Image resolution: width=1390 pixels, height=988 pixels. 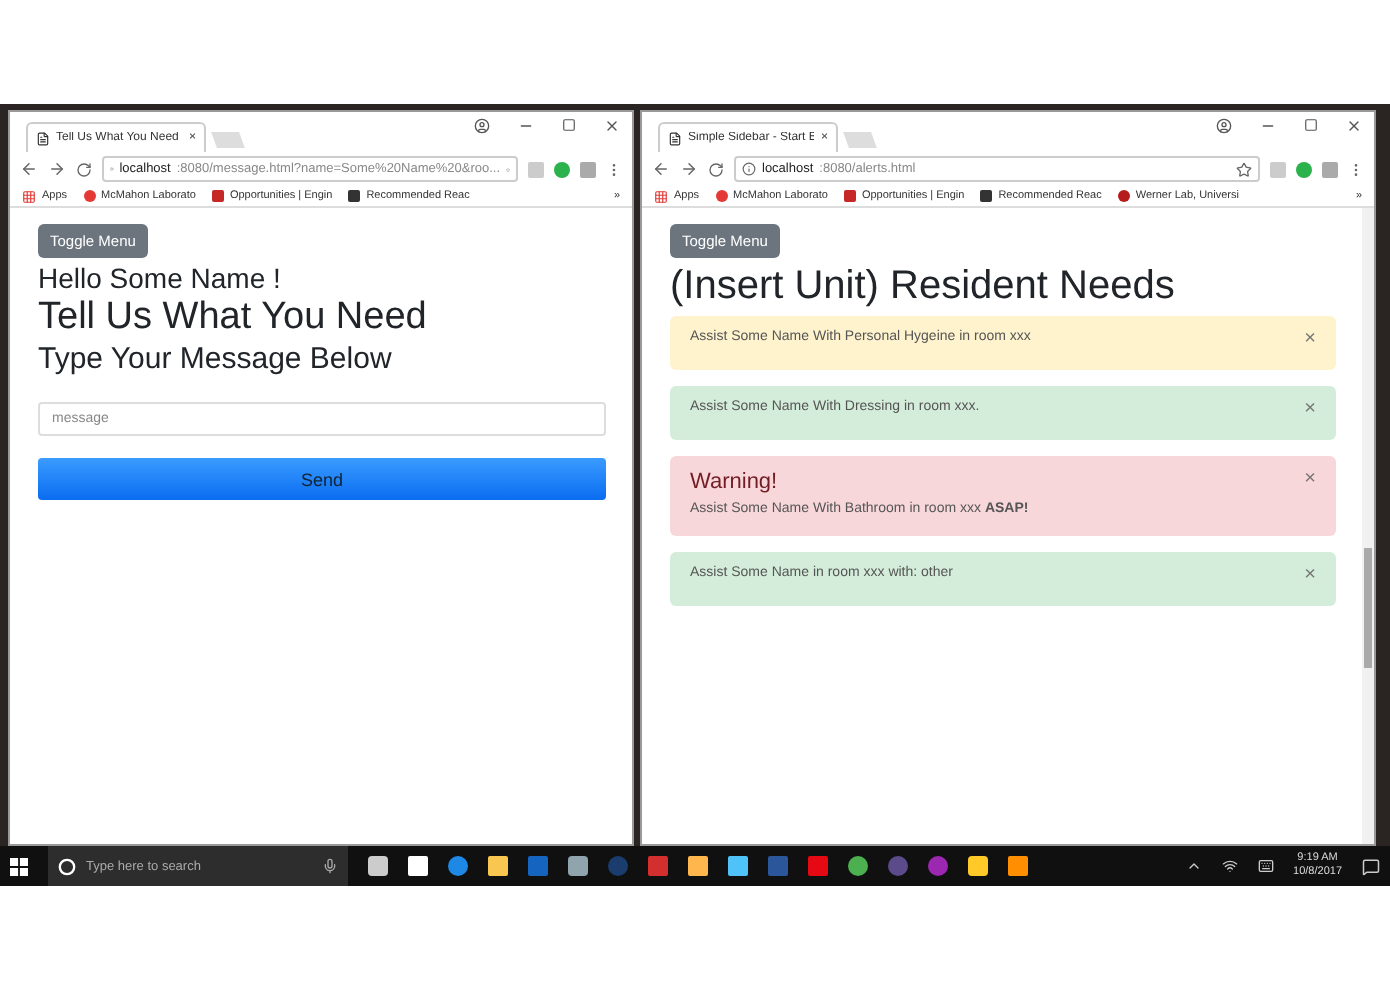 What do you see at coordinates (1265, 866) in the screenshot?
I see `keyboard-icon` at bounding box center [1265, 866].